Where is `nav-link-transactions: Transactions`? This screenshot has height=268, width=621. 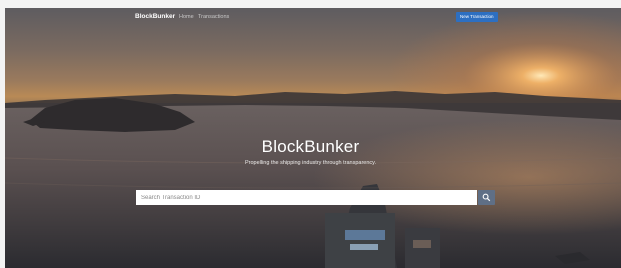
nav-link-transactions: Transactions is located at coordinates (213, 17).